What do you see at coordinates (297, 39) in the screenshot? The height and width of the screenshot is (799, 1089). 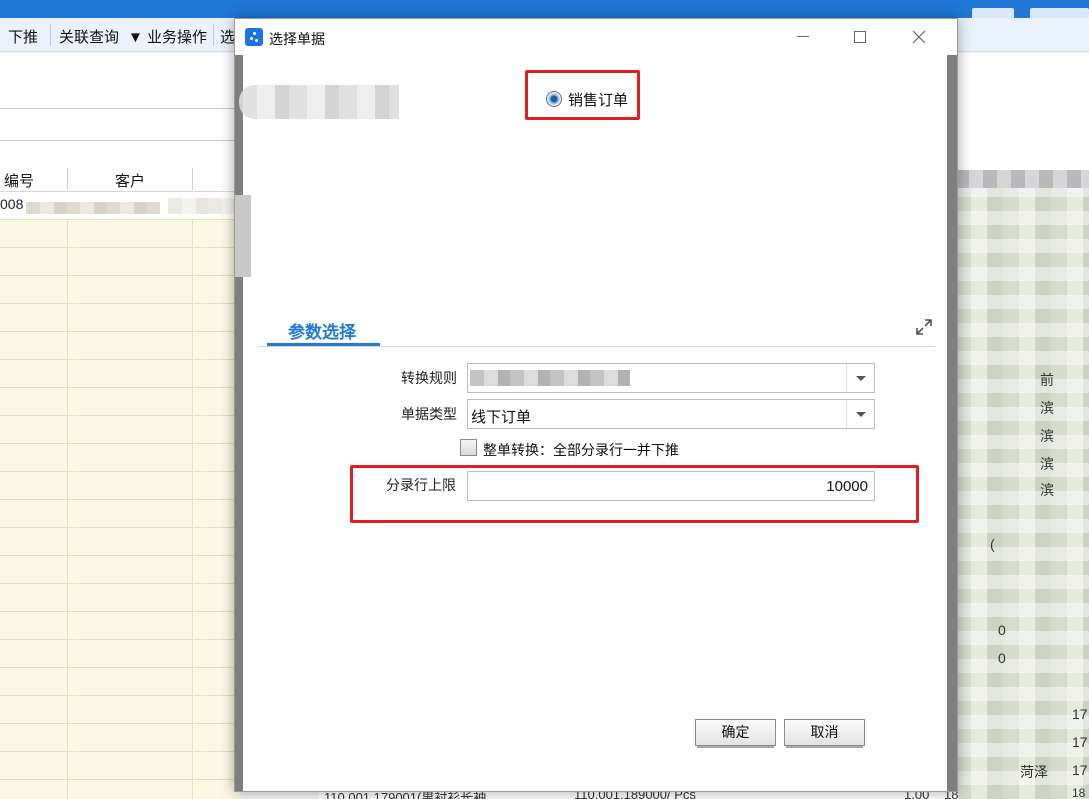 I see `dialog-title: 选择单据` at bounding box center [297, 39].